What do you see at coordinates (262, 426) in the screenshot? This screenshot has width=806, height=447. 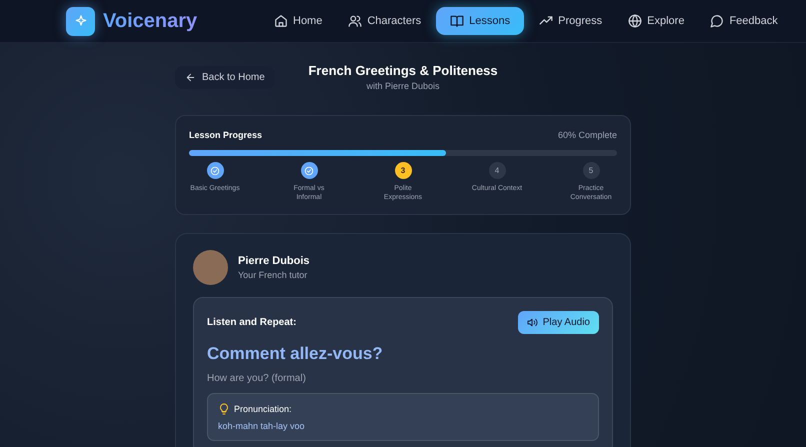 I see `pronunciation-text: koh-mahn tah-lay voo` at bounding box center [262, 426].